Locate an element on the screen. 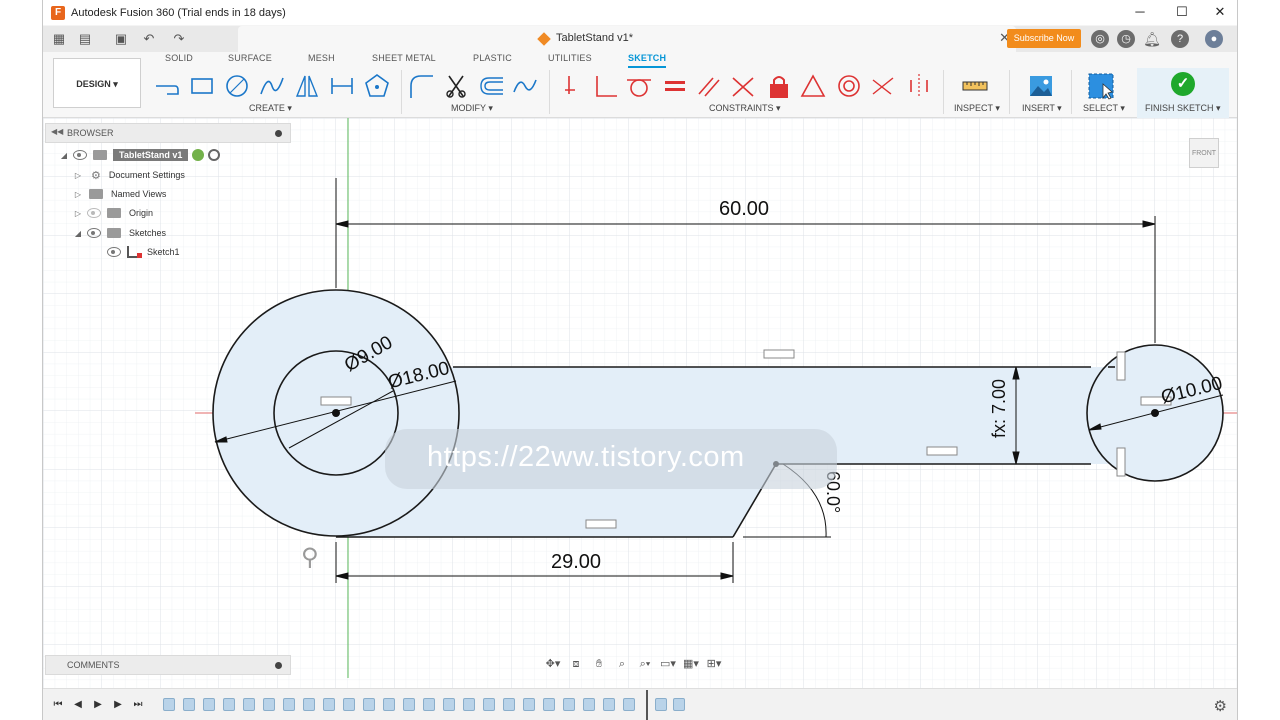 The height and width of the screenshot is (720, 1280). equal-constraint-icon is located at coordinates (675, 86).